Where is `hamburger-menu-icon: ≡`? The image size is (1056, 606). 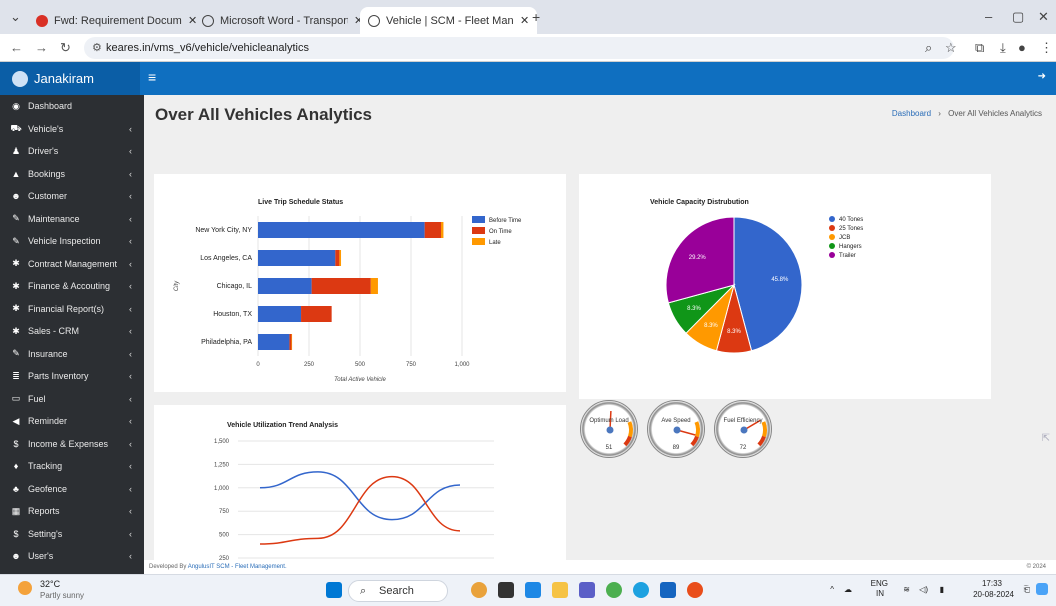
hamburger-menu-icon: ≡ is located at coordinates (152, 77).